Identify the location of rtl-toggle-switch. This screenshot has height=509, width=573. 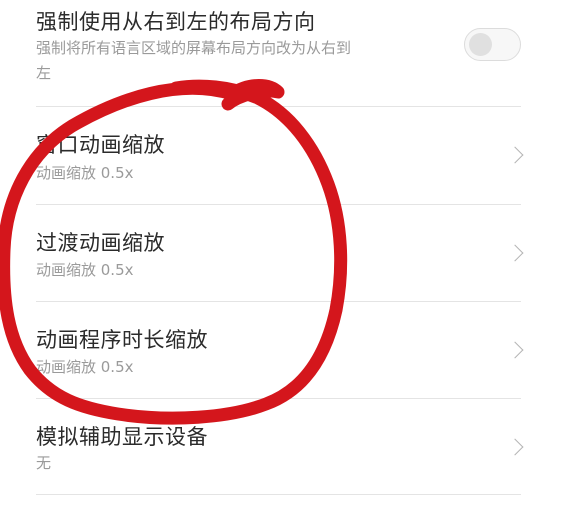
(492, 44).